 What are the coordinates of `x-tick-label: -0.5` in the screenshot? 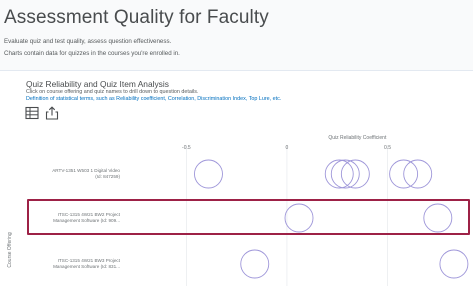 It's located at (186, 148).